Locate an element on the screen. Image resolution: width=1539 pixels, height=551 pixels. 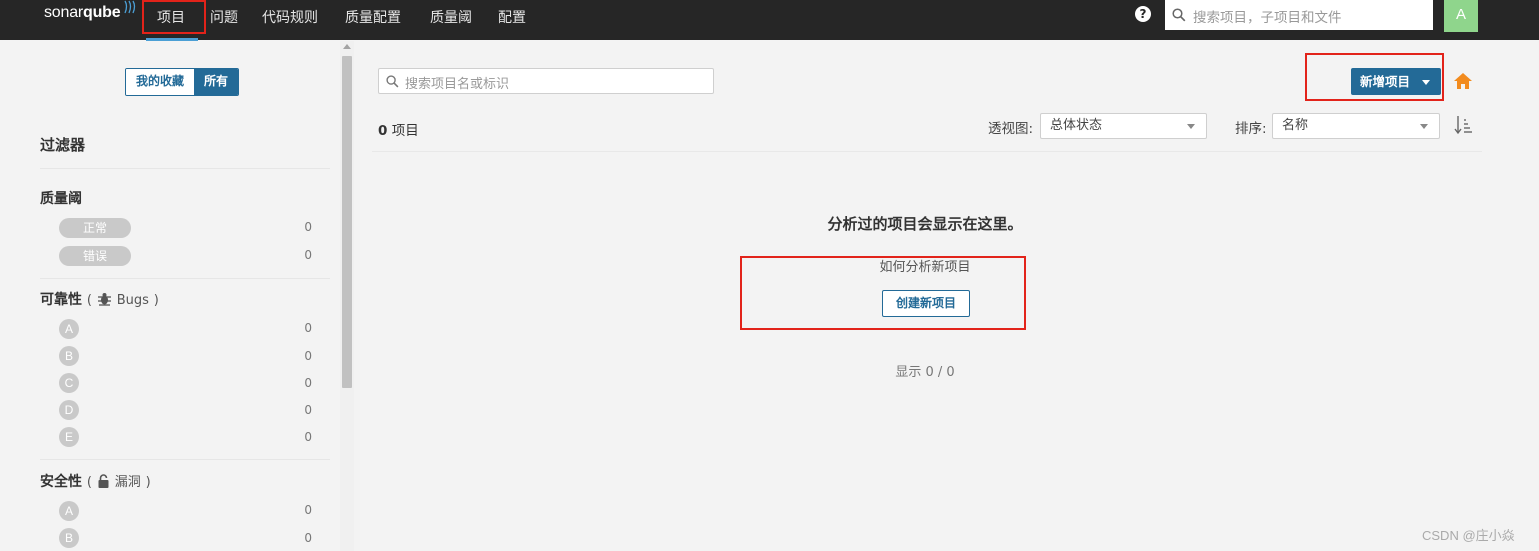
nav-rules: 代码规则 is located at coordinates (290, 17).